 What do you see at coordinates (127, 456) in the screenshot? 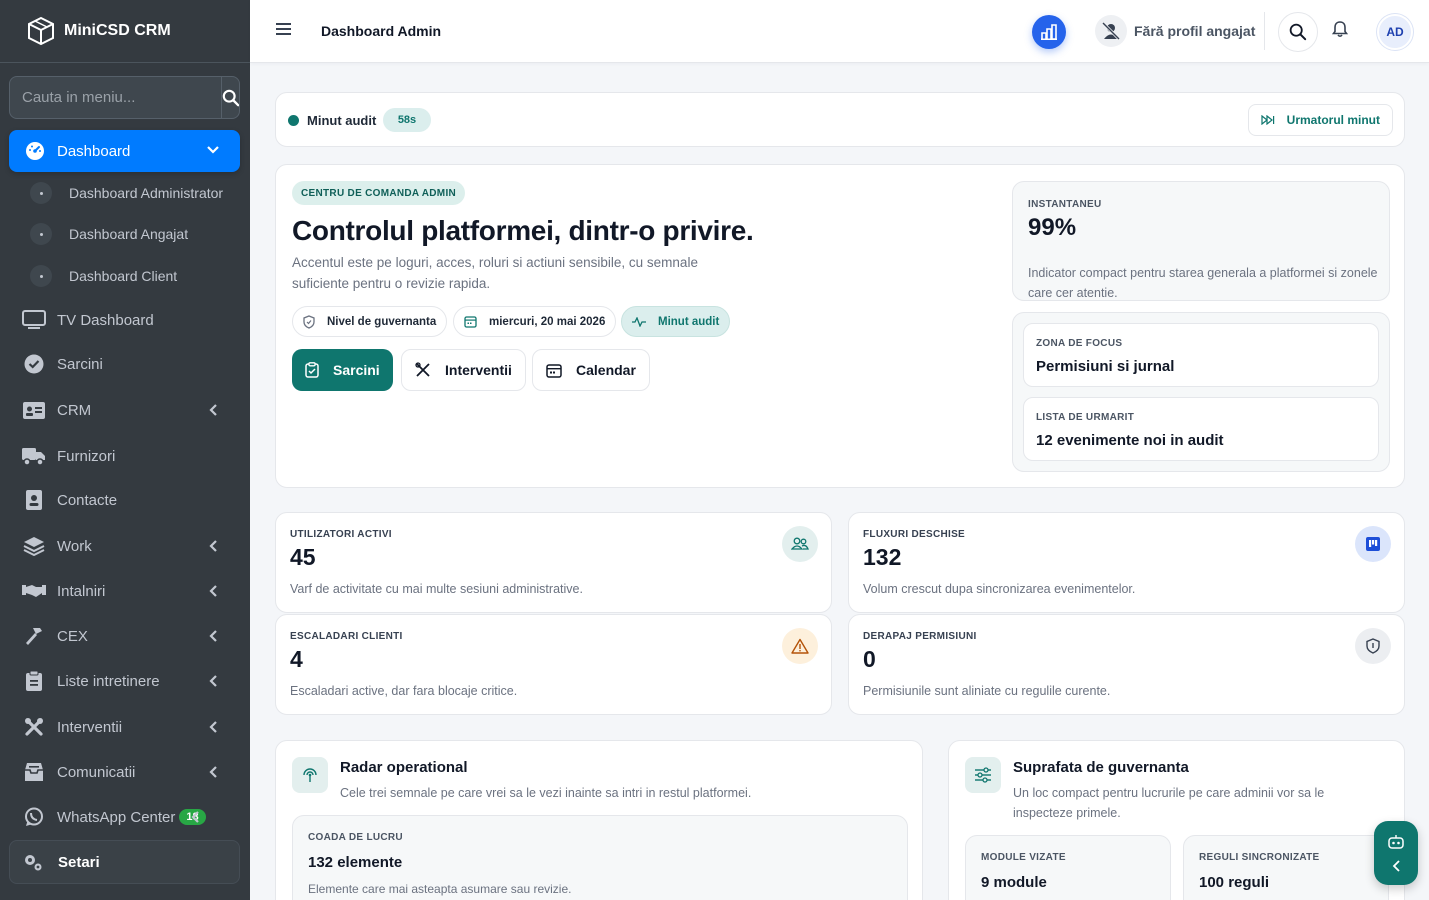
I see `sidebar-item-furnizori: Furnizori` at bounding box center [127, 456].